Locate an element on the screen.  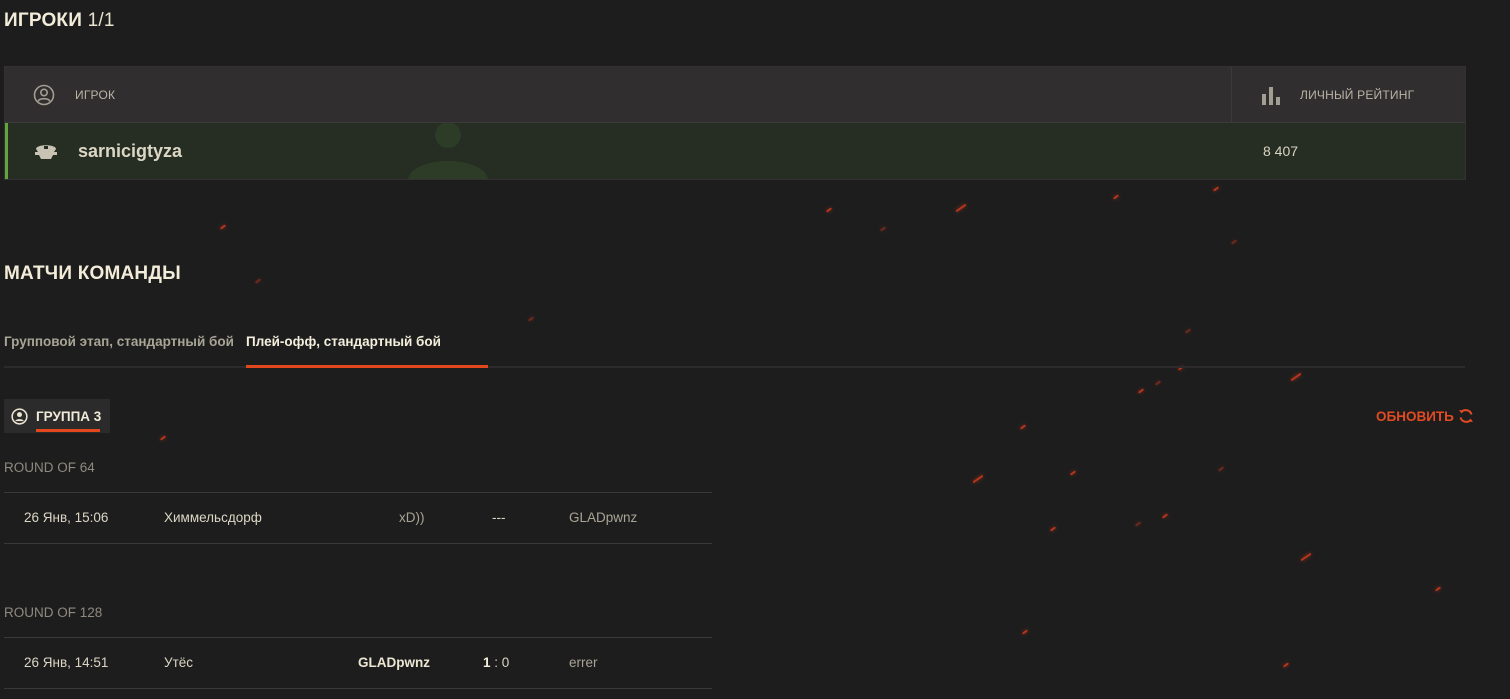
match-row: 26 Янв, 14:51 Утёс GLADpwnz 1 : 0 errer is located at coordinates (358, 663).